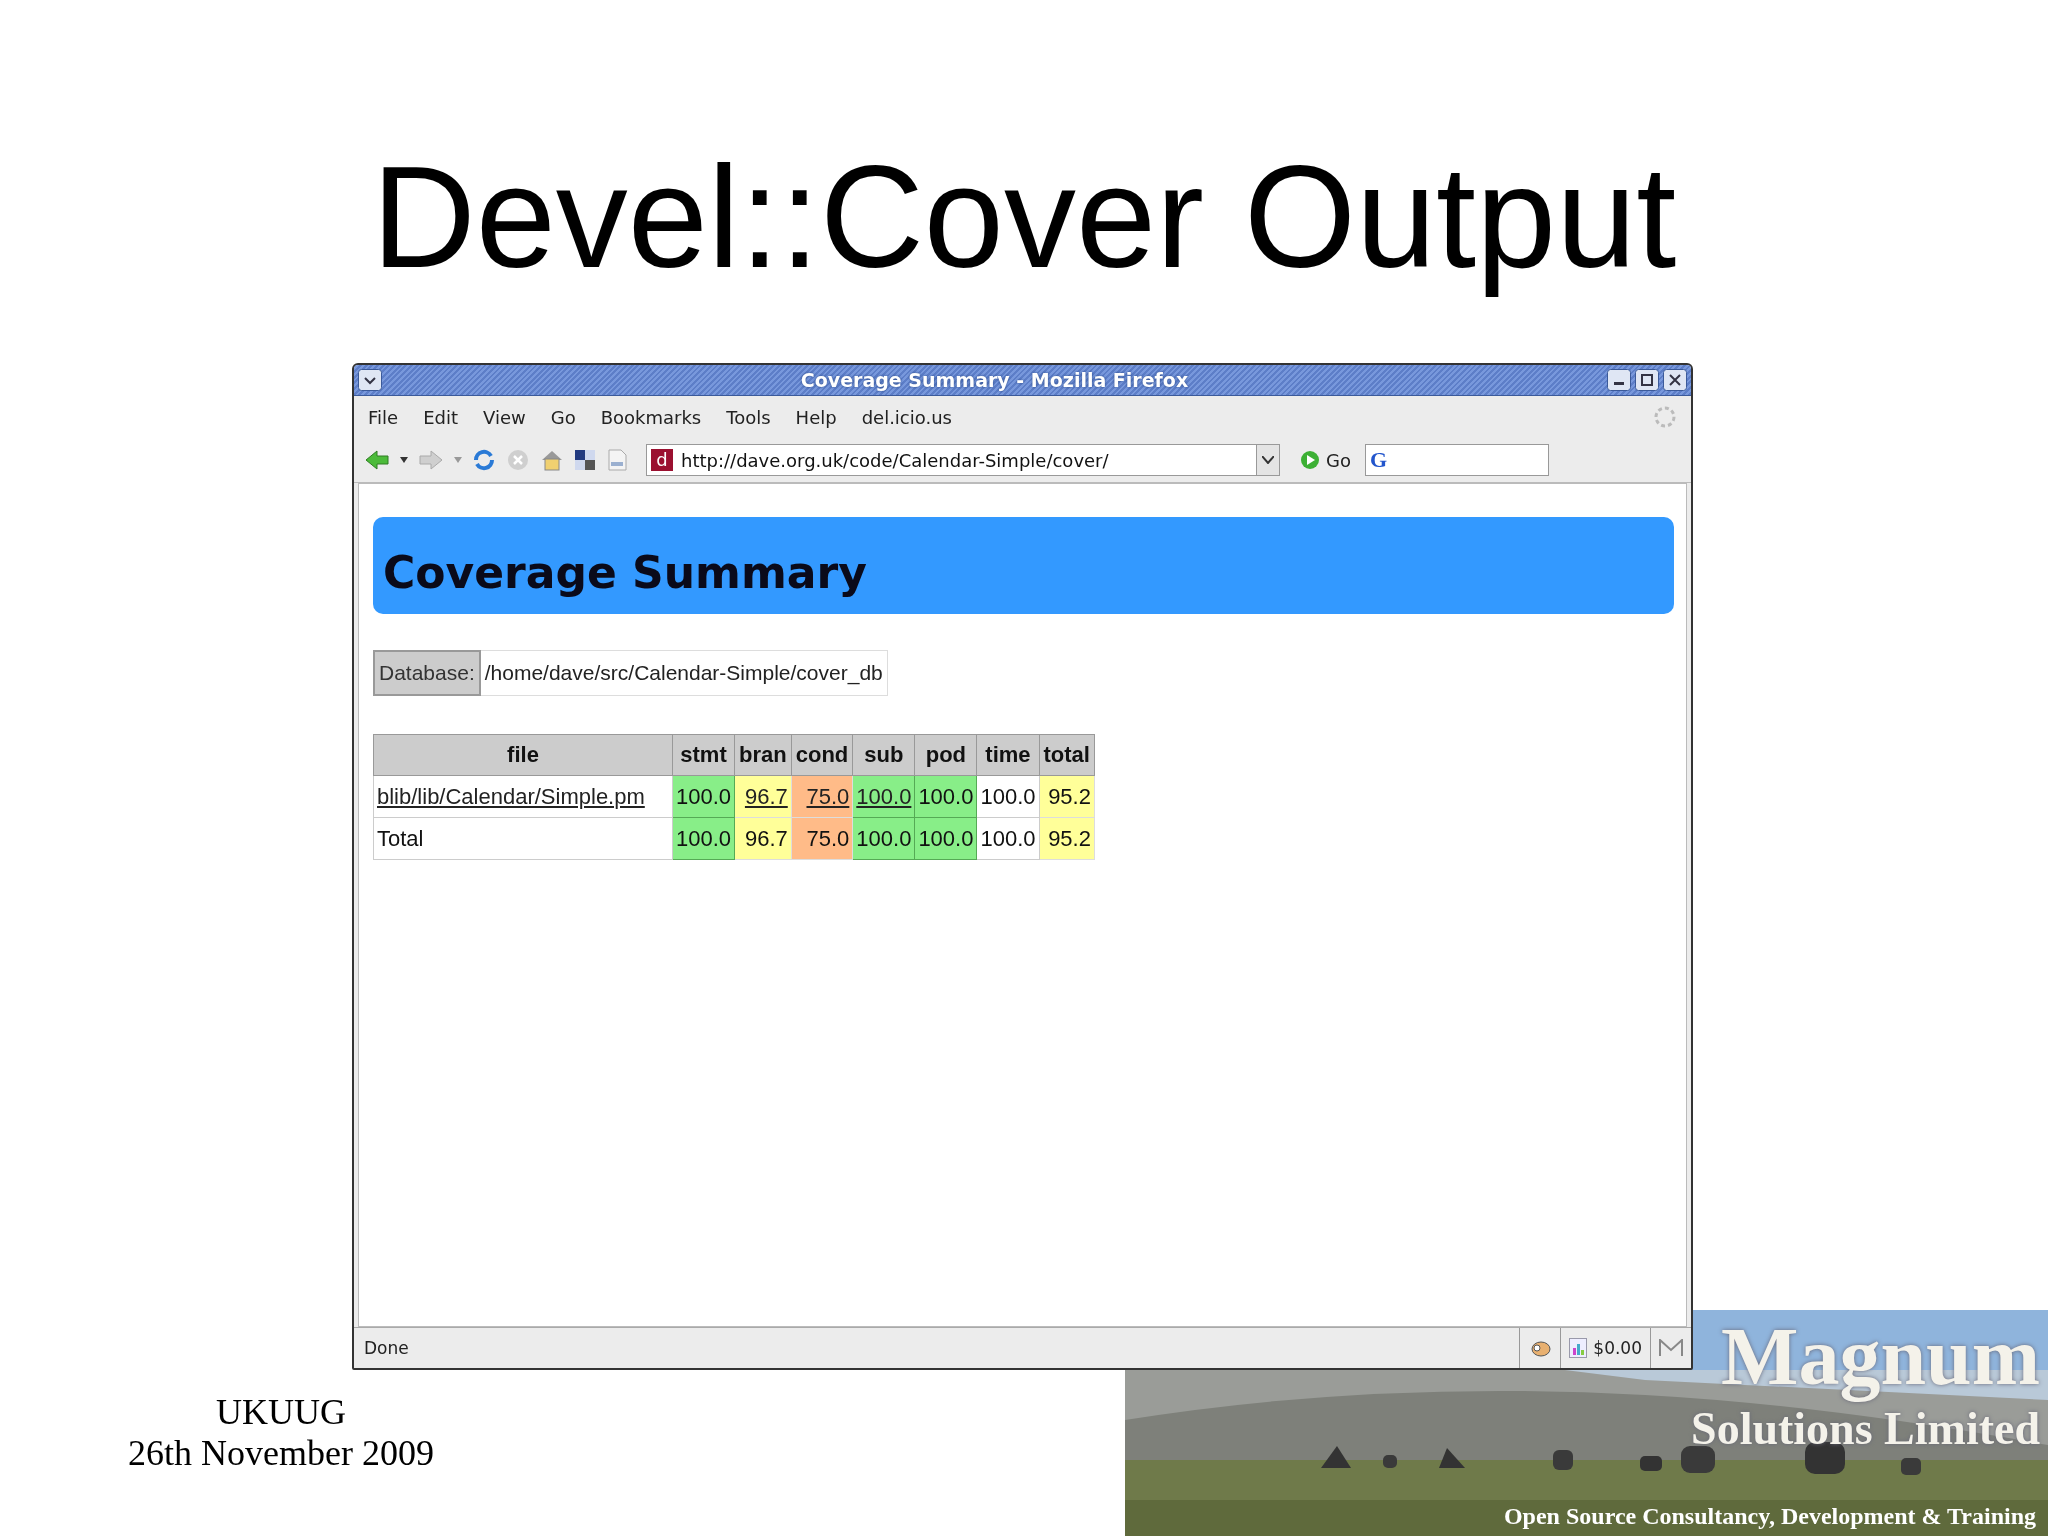  Describe the element at coordinates (370, 380) in the screenshot. I see `window-menu-icon` at that location.